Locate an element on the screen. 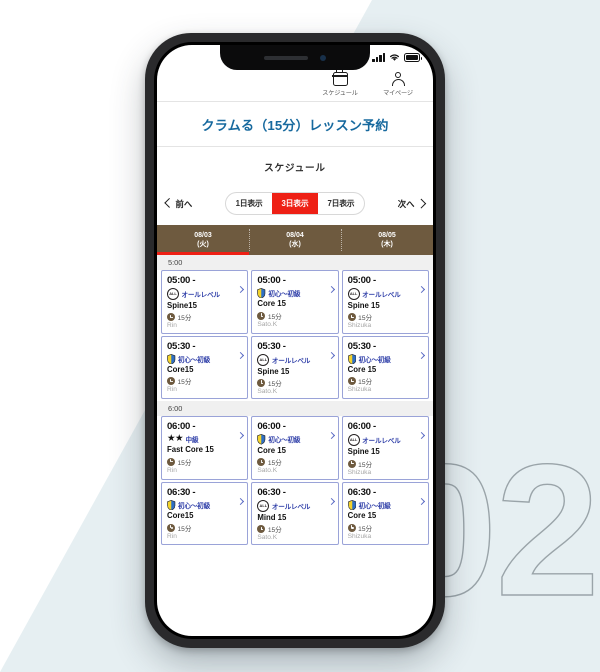 This screenshot has width=600, height=672. nav-schedule: スケジュール is located at coordinates (340, 83).